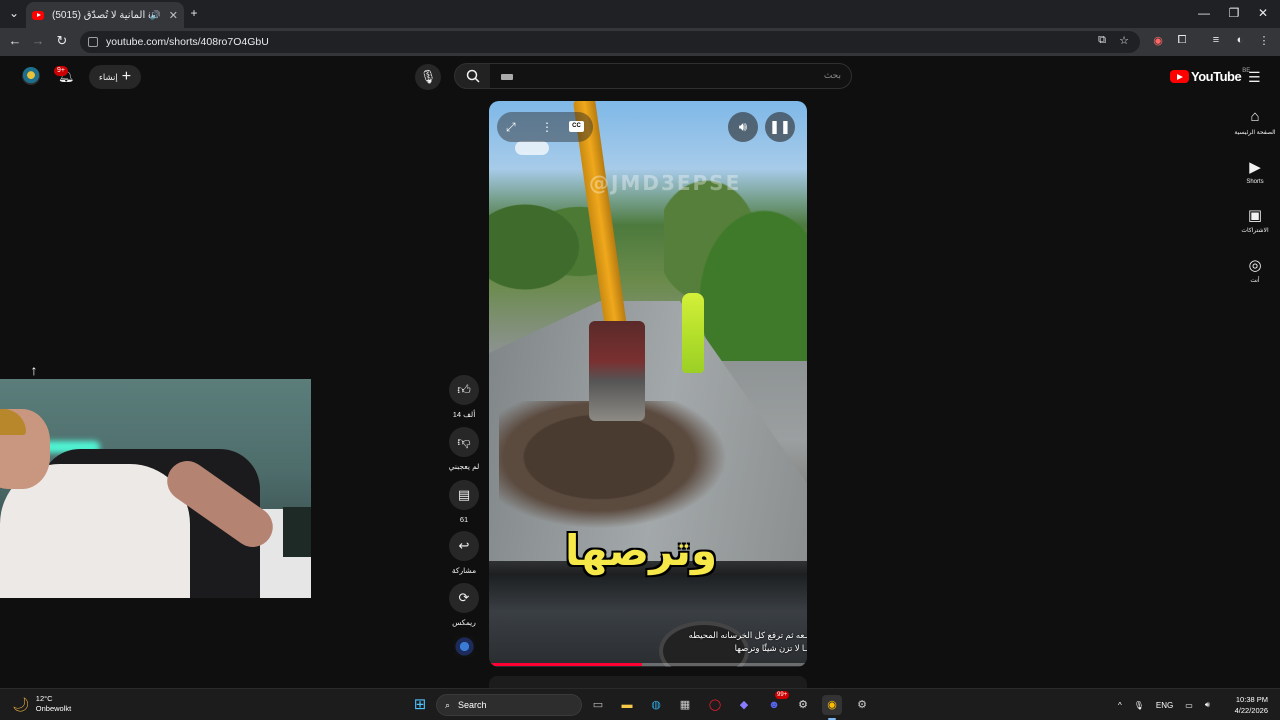 This screenshot has height=720, width=1280. I want to click on edge-browser-icon: ◍, so click(656, 705).